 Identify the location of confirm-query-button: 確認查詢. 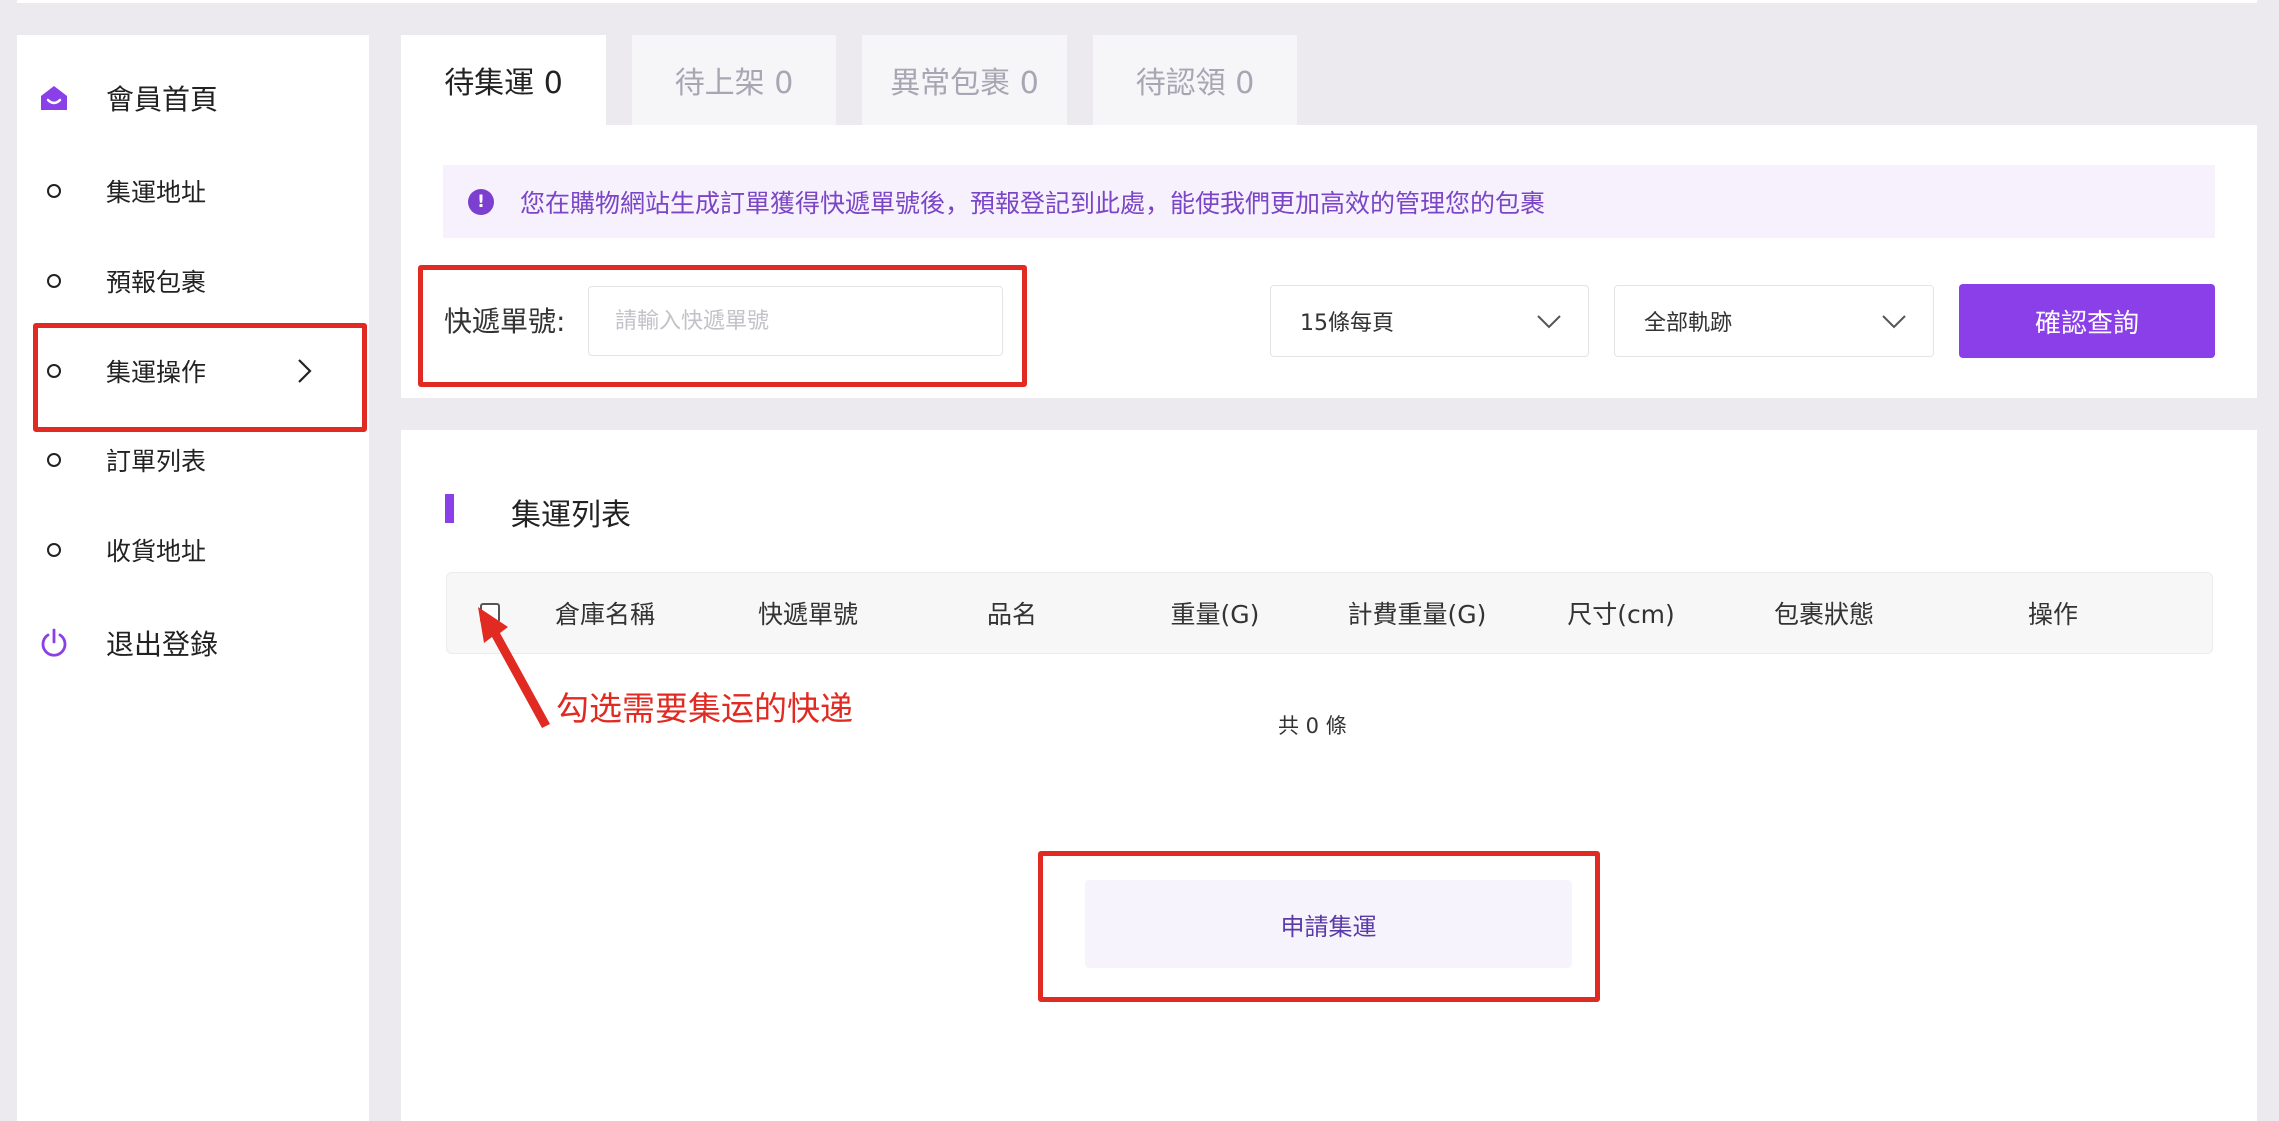
(2087, 321).